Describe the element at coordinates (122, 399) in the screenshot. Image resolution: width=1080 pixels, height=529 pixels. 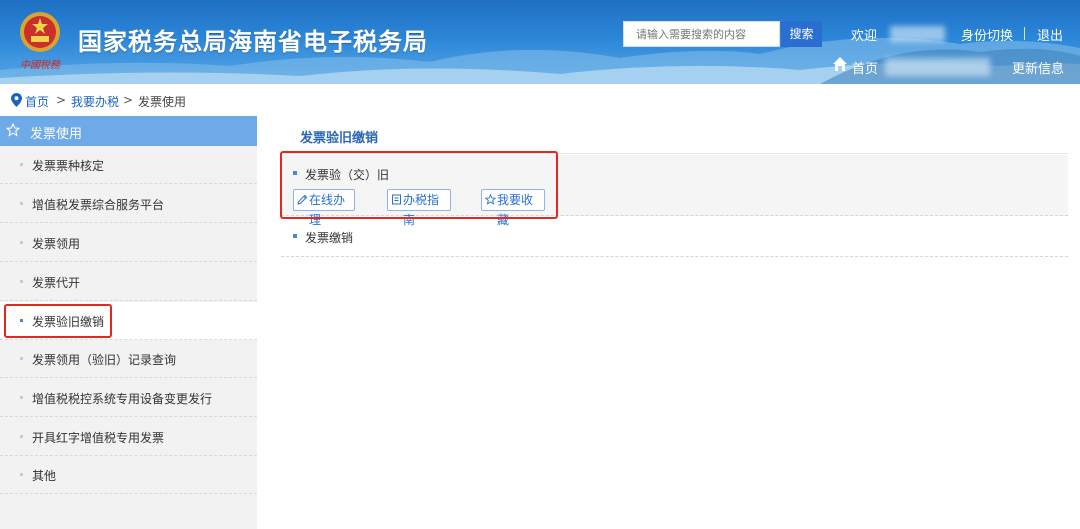
I see `sidebar-item-label: 增值税税控系统专用设备变更发行` at that location.